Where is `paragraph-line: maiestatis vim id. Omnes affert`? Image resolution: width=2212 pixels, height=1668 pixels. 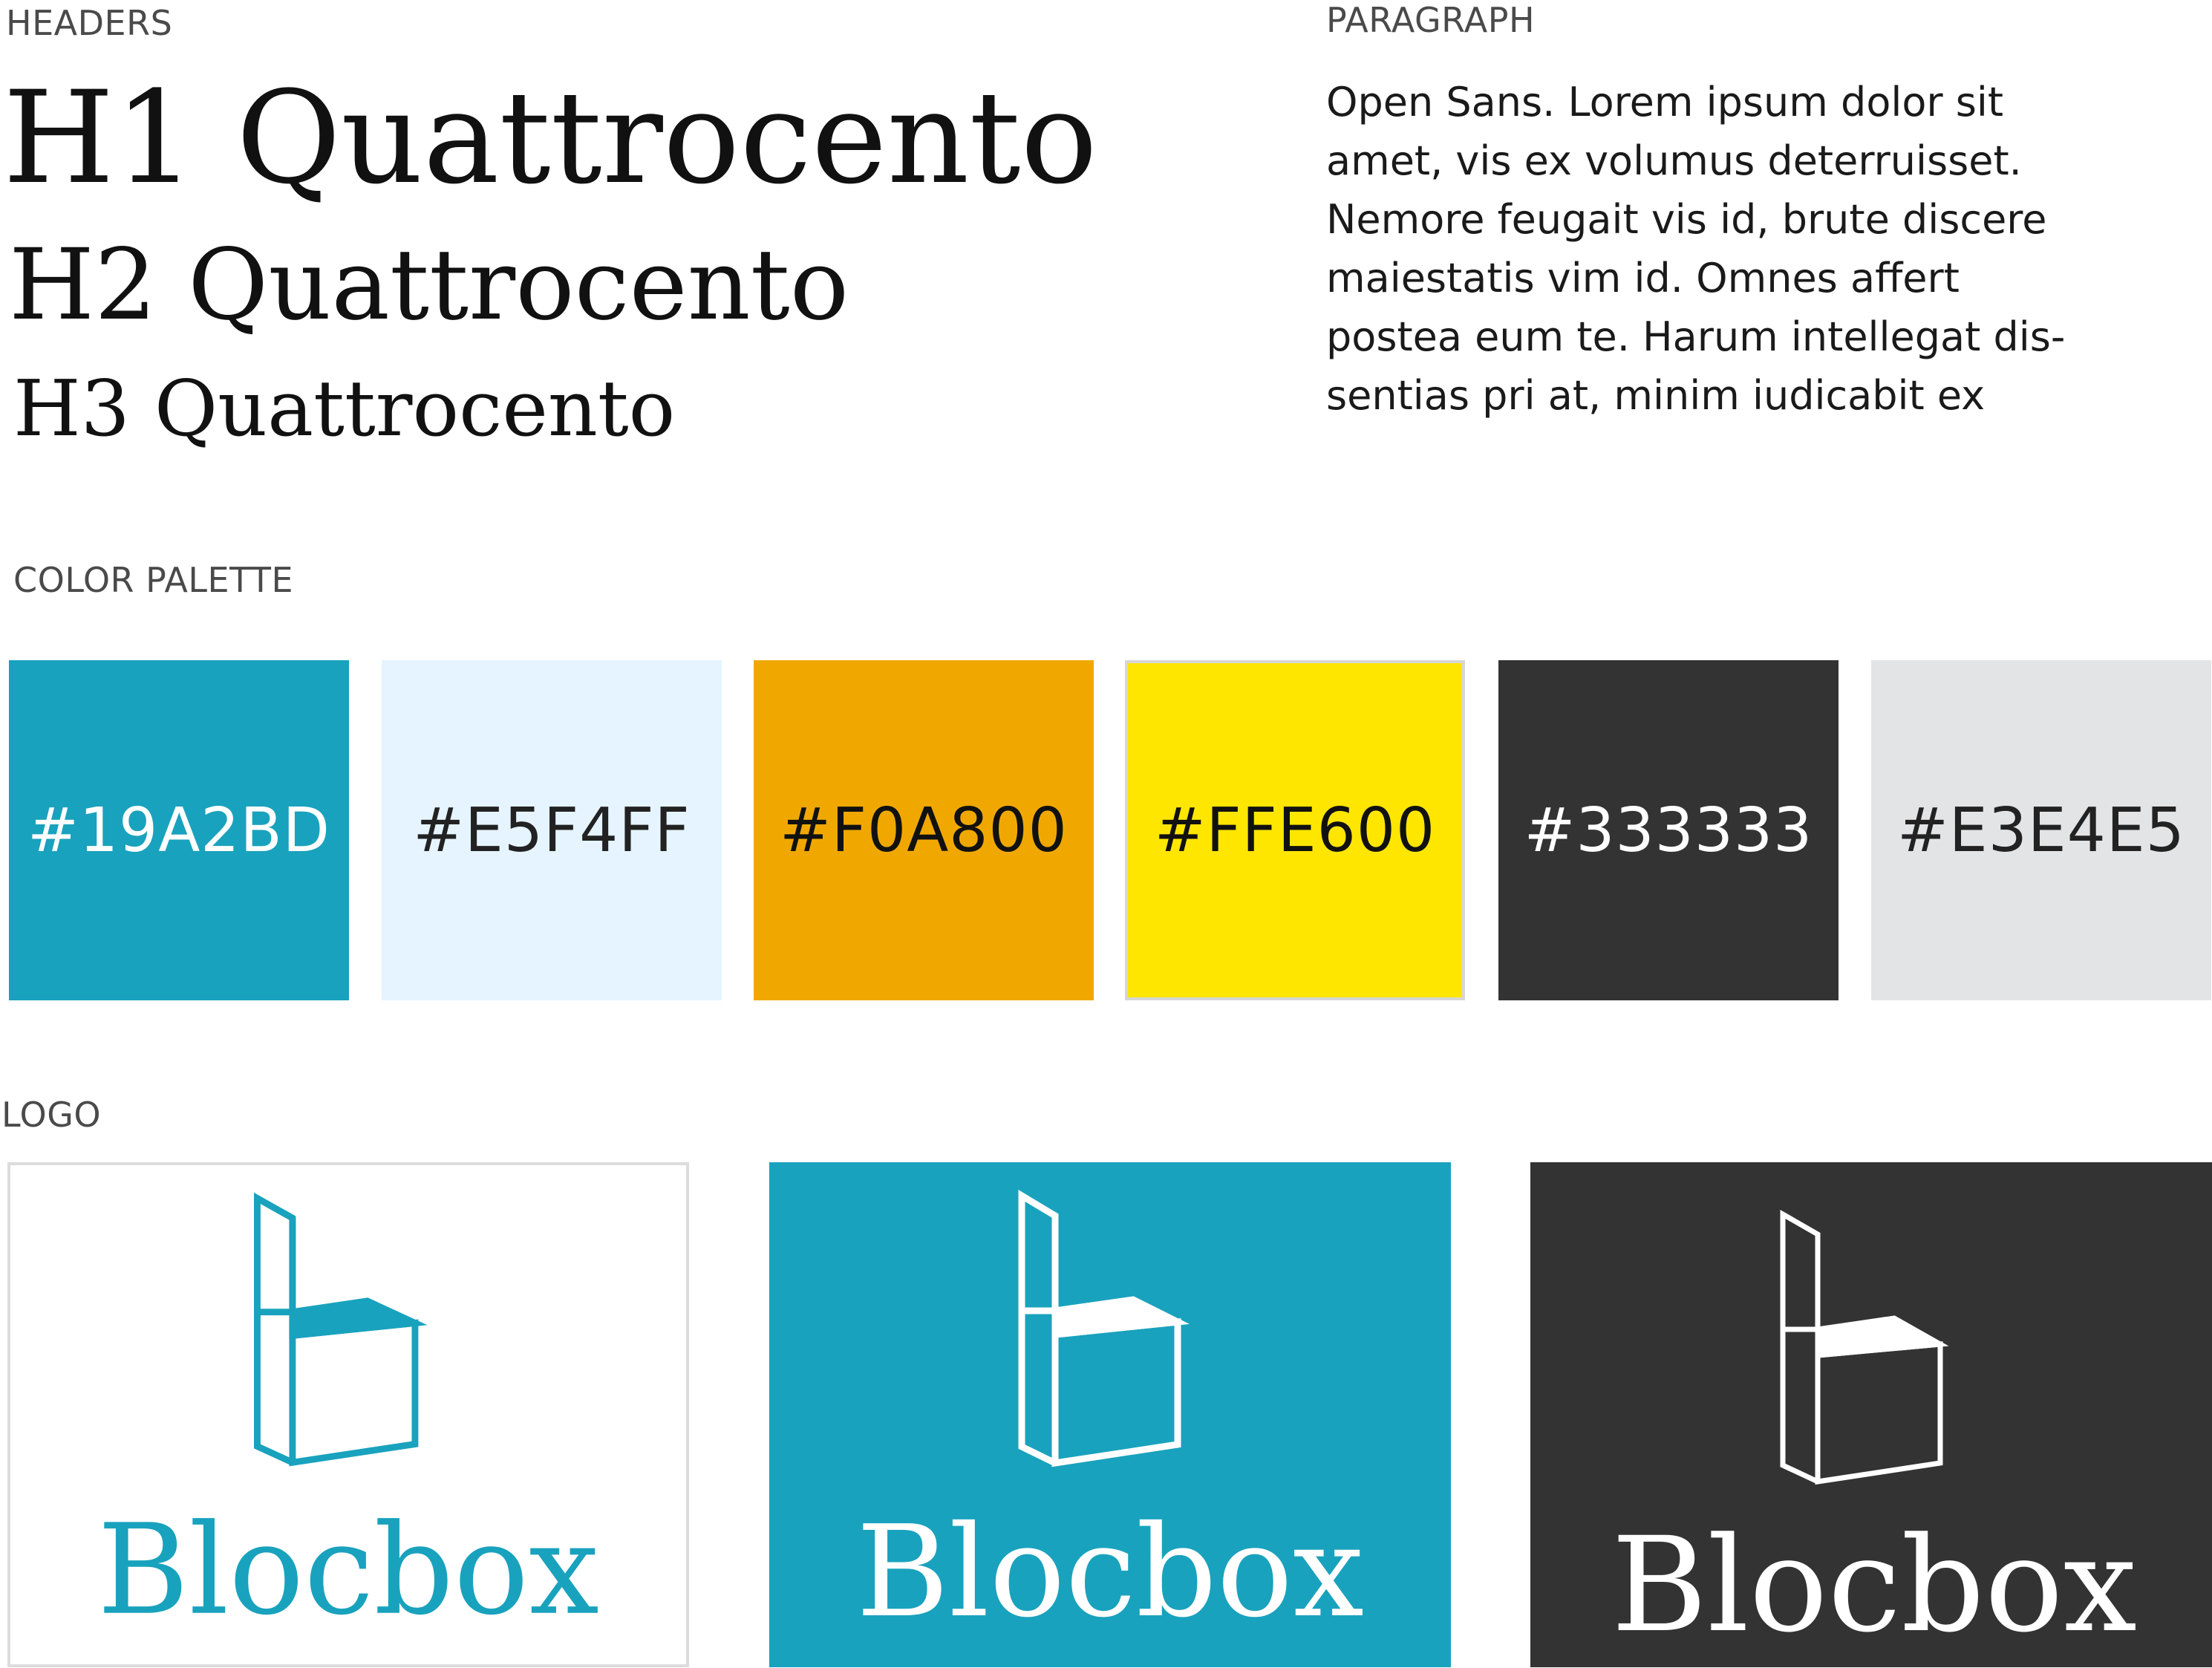
paragraph-line: maiestatis vim id. Omnes affert is located at coordinates (1643, 278).